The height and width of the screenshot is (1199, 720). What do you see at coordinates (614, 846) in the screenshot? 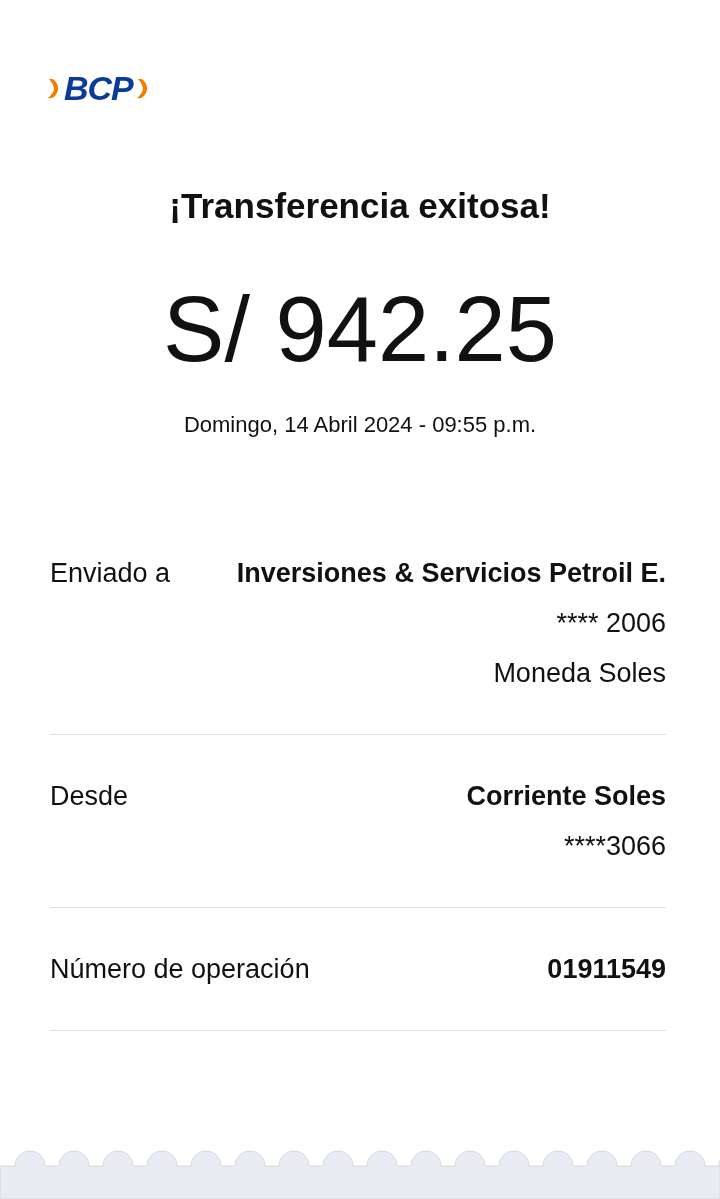
I see `detail-value: ****3066` at bounding box center [614, 846].